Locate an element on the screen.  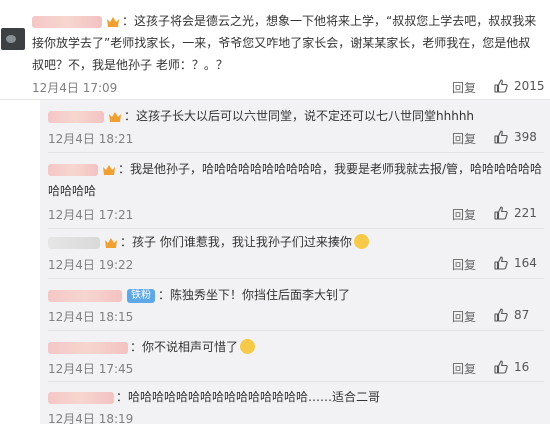
like-button: 87 is located at coordinates (511, 315).